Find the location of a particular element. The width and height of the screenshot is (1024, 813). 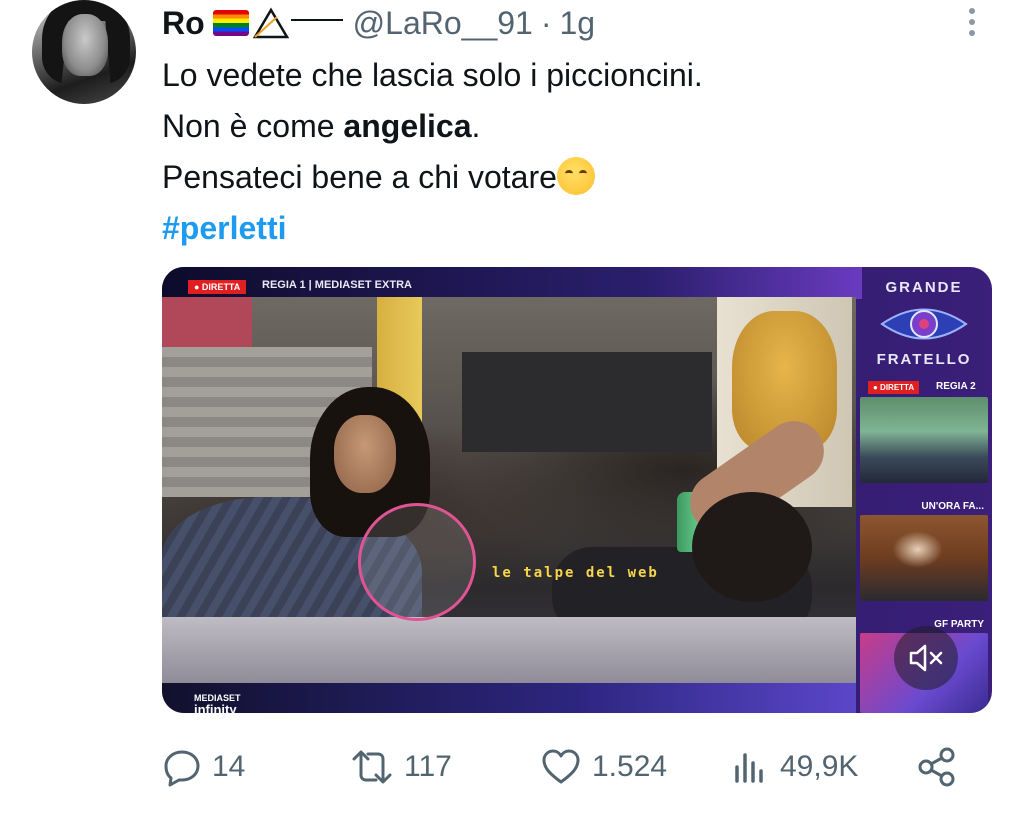

avatar-face is located at coordinates (85, 45).